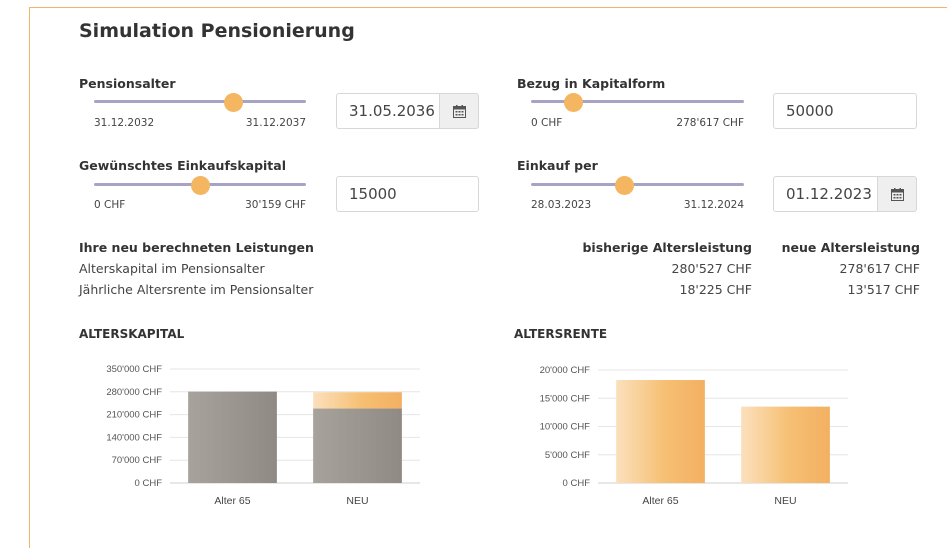  Describe the element at coordinates (565, 370) in the screenshot. I see `y-tick-label: 20'000 CHF` at that location.